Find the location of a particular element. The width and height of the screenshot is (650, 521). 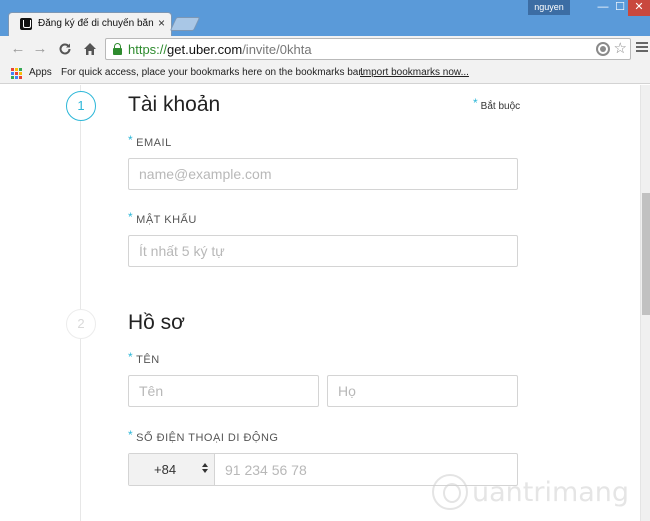

name-label: * TÊN is located at coordinates (144, 358).